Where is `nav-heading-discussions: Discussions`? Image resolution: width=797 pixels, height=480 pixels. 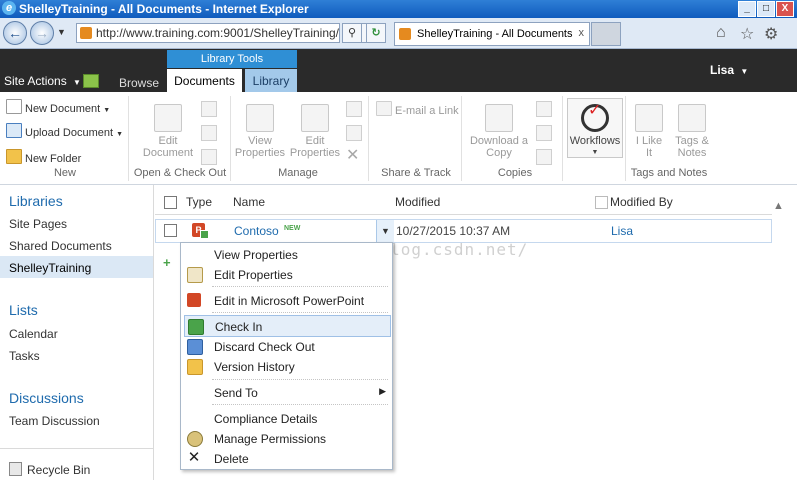 nav-heading-discussions: Discussions is located at coordinates (46, 398).